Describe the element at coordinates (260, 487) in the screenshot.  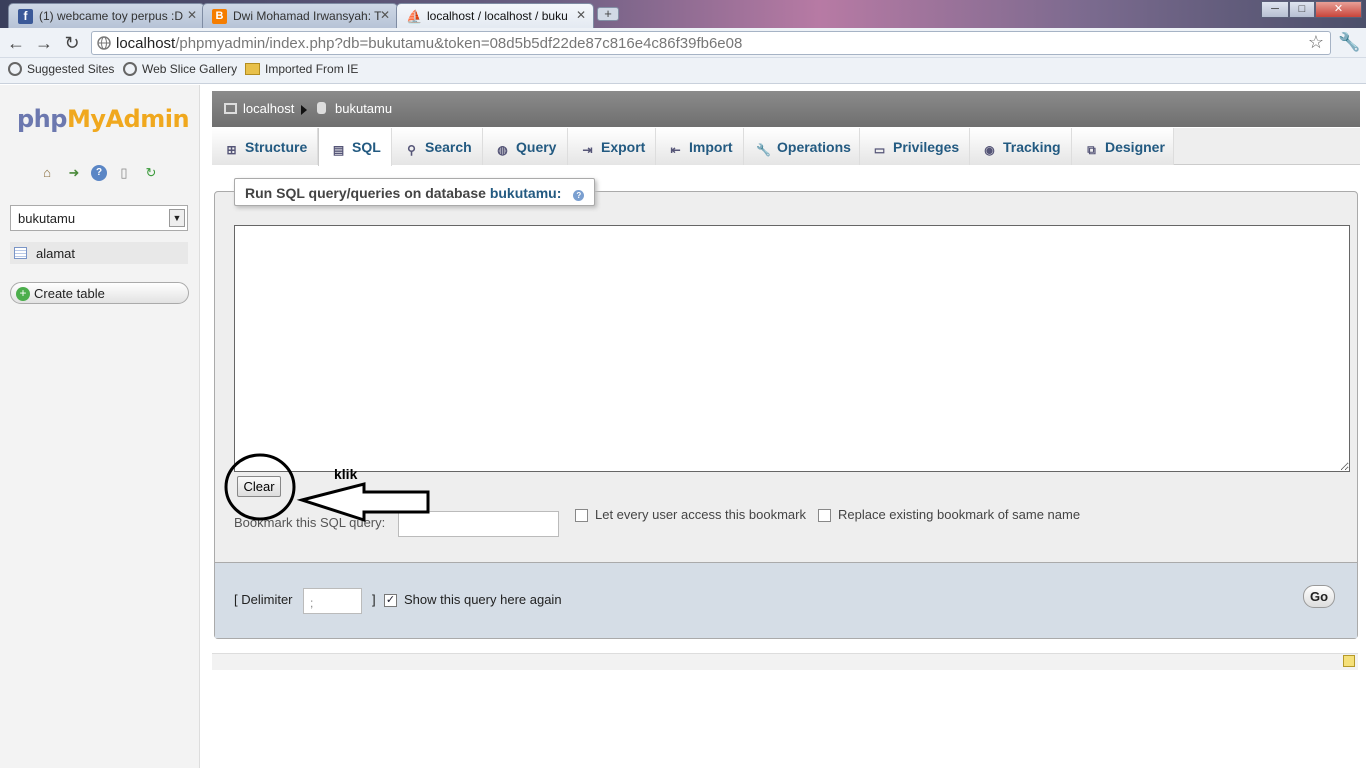
I see `annotation-circle` at that location.